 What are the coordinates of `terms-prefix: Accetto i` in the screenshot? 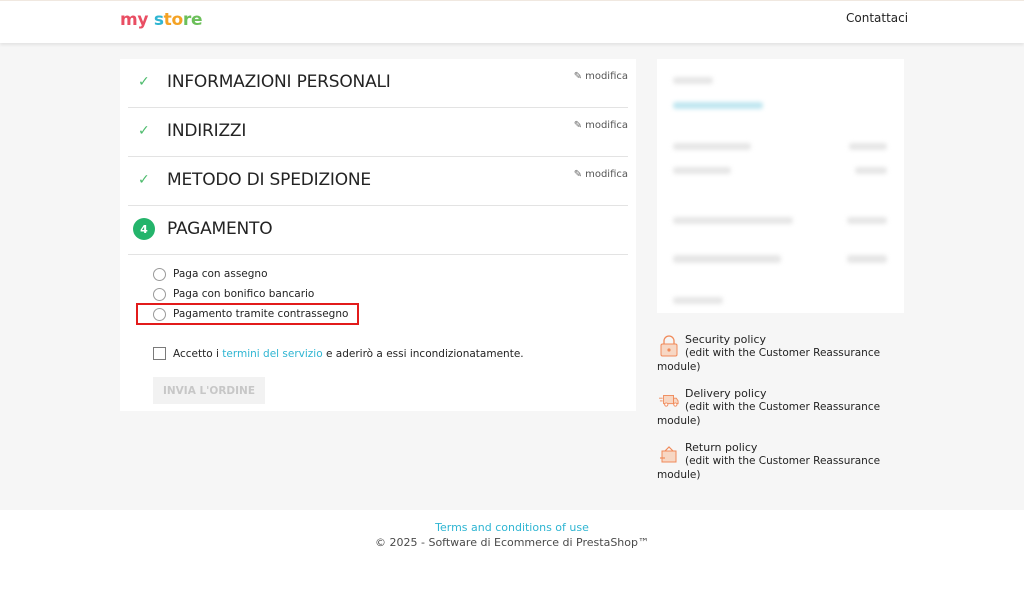 It's located at (198, 353).